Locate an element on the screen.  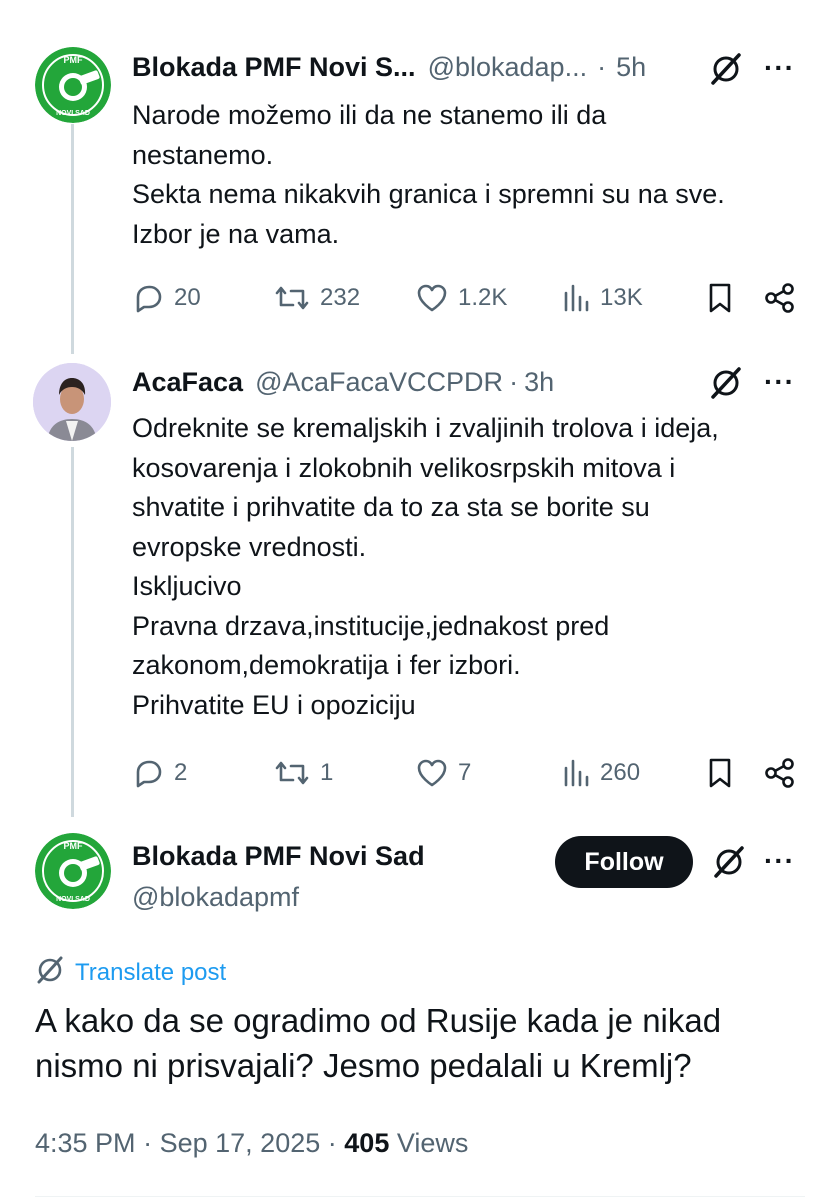
post-time: 3h is located at coordinates (539, 382).